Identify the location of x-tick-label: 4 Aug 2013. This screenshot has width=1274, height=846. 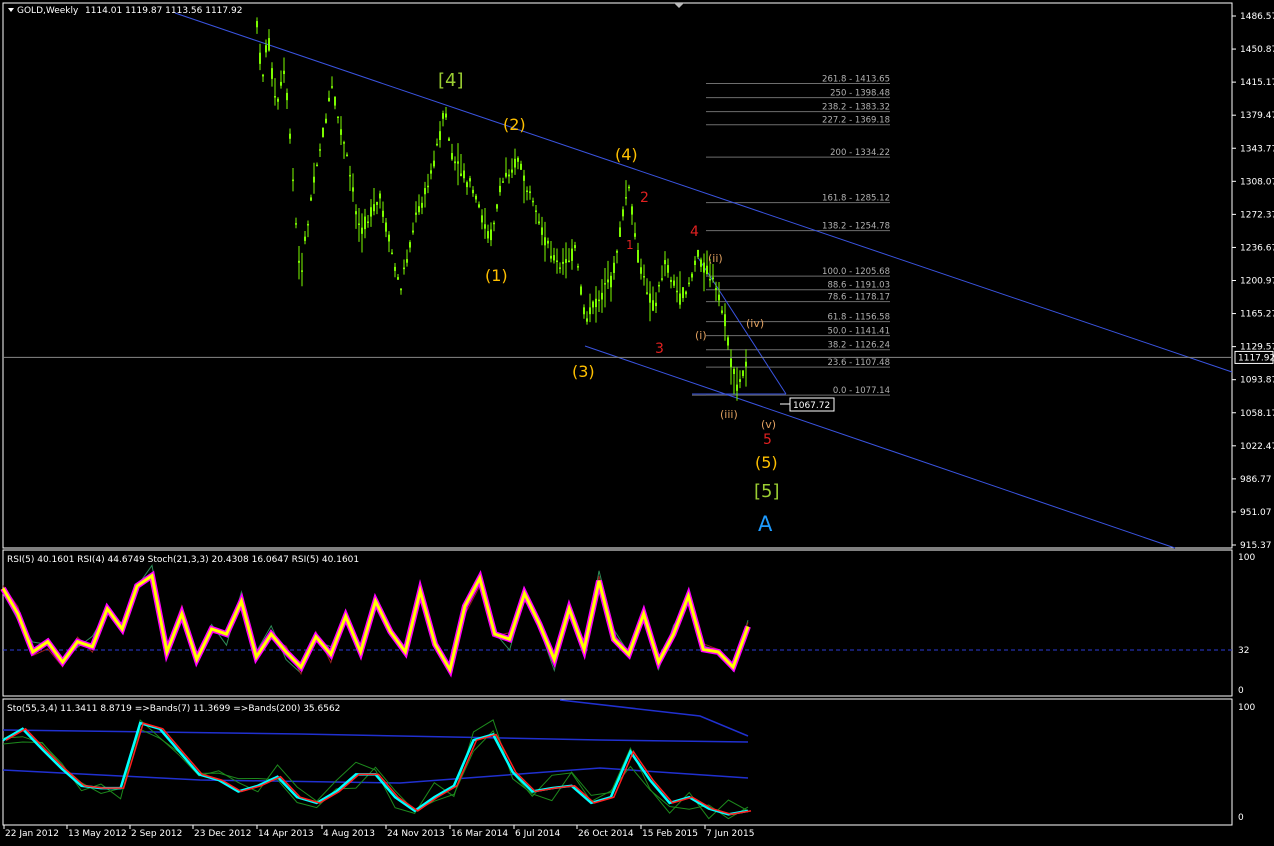
(349, 834).